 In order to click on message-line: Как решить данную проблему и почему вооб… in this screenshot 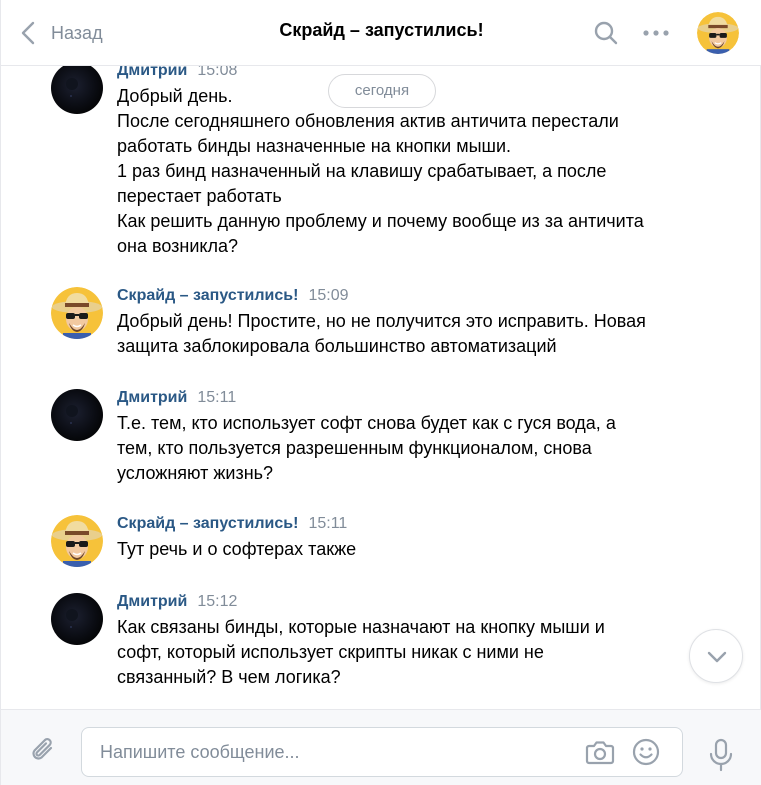, I will do `click(380, 221)`.